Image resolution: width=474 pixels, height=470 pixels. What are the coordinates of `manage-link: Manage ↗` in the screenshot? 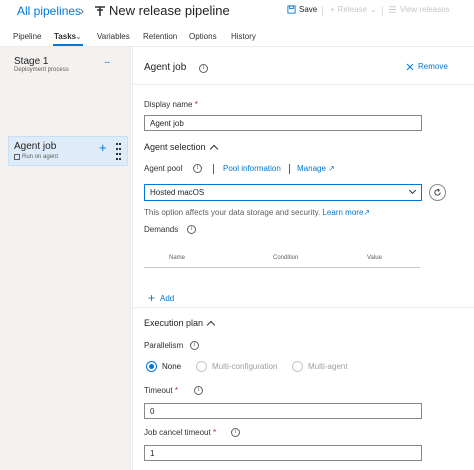 It's located at (316, 168).